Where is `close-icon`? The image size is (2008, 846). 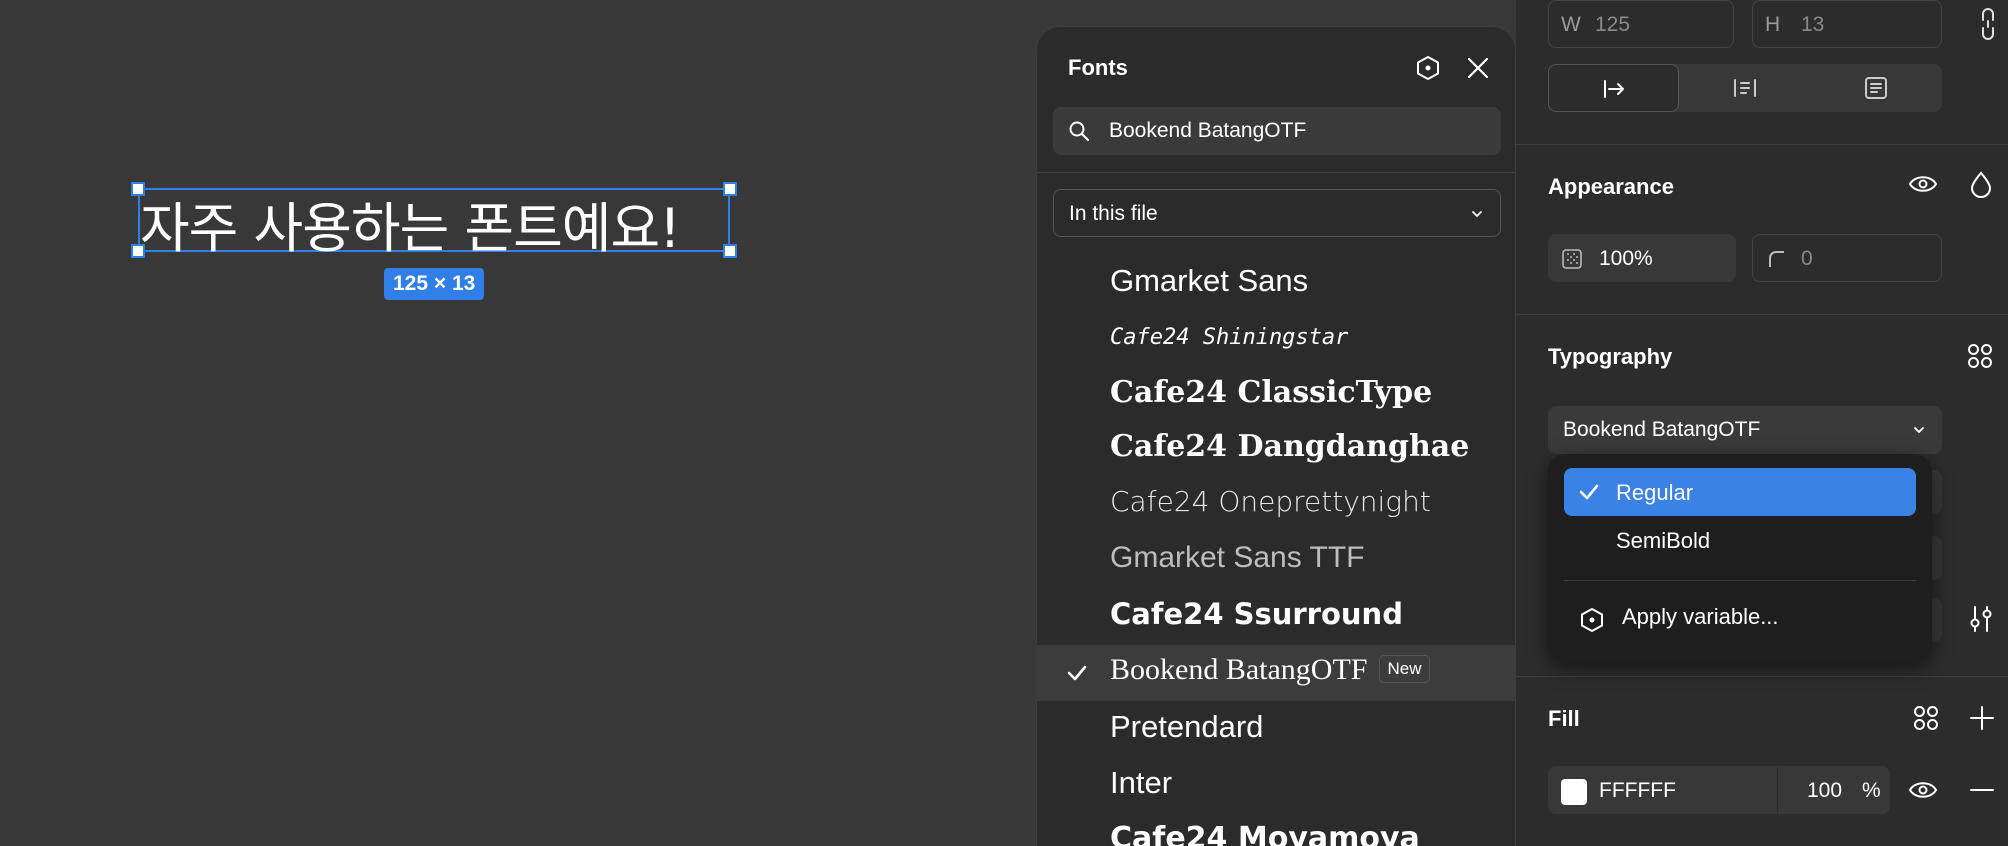 close-icon is located at coordinates (1478, 68).